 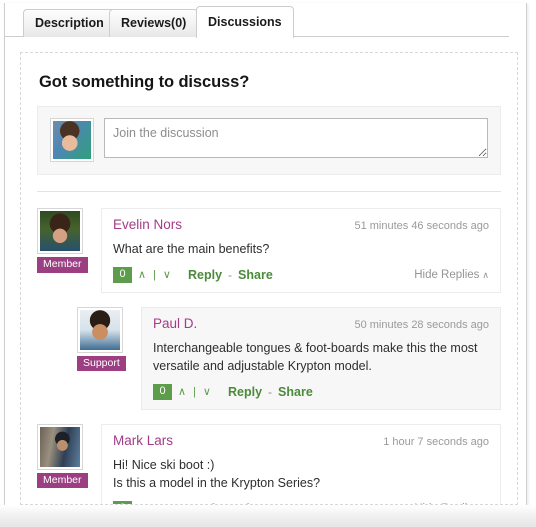 What do you see at coordinates (421, 226) in the screenshot?
I see `comment-timestamp: 51 minutes 46 seconds ago` at bounding box center [421, 226].